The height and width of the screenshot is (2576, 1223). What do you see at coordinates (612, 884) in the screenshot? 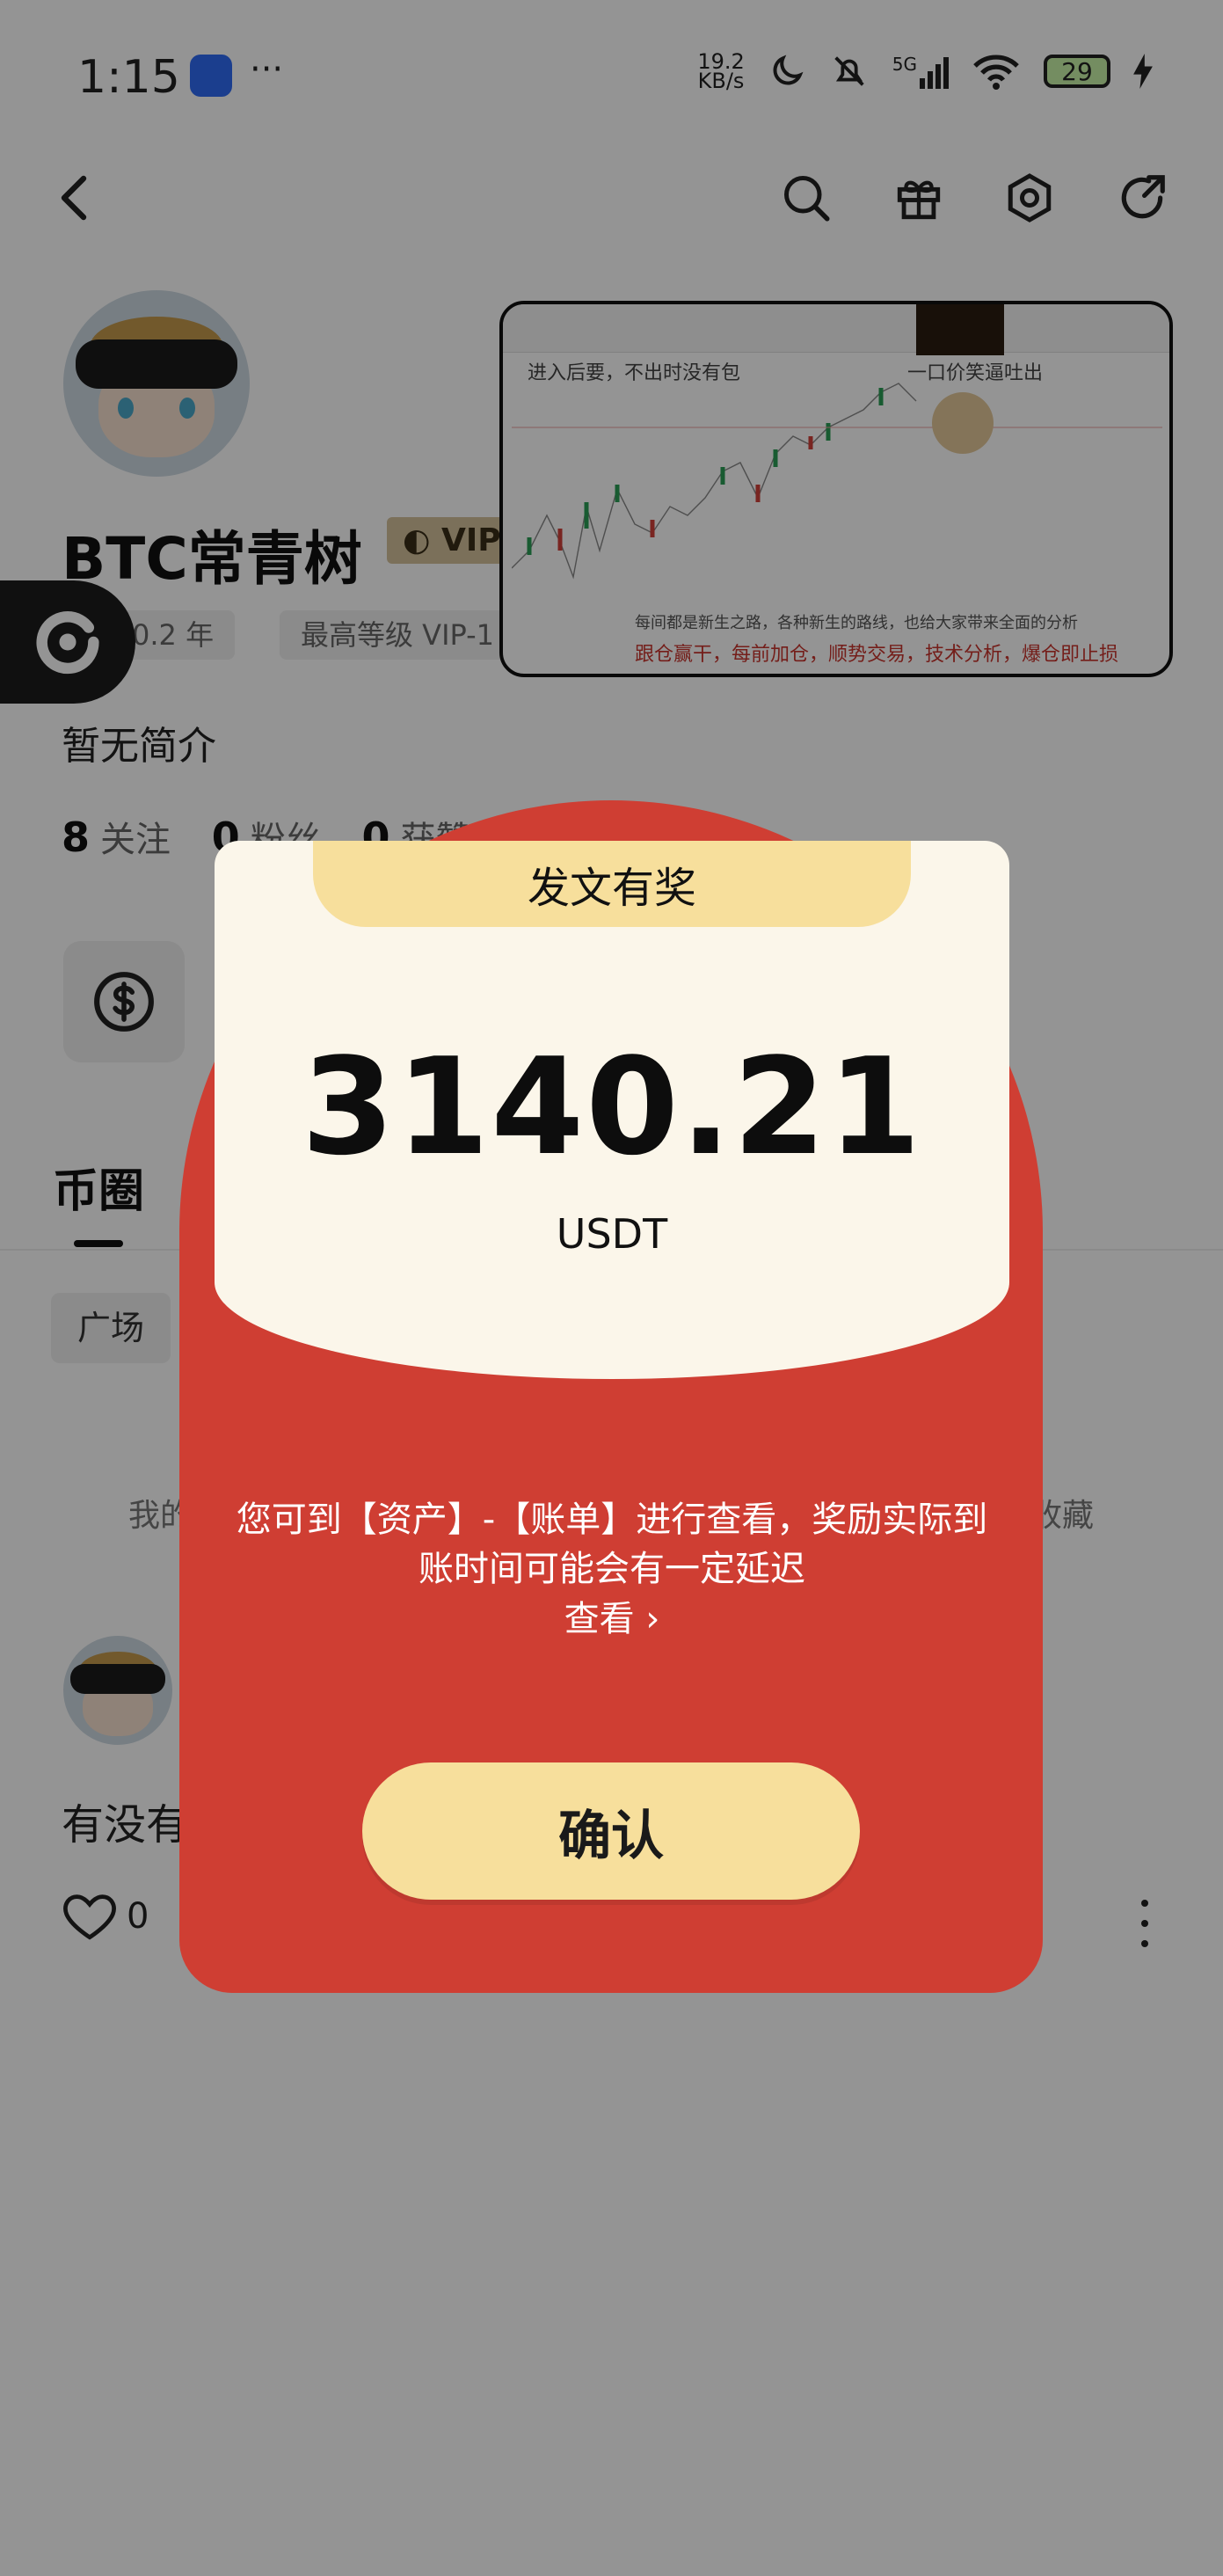
I see `reward-modal-title: 发文有奖` at bounding box center [612, 884].